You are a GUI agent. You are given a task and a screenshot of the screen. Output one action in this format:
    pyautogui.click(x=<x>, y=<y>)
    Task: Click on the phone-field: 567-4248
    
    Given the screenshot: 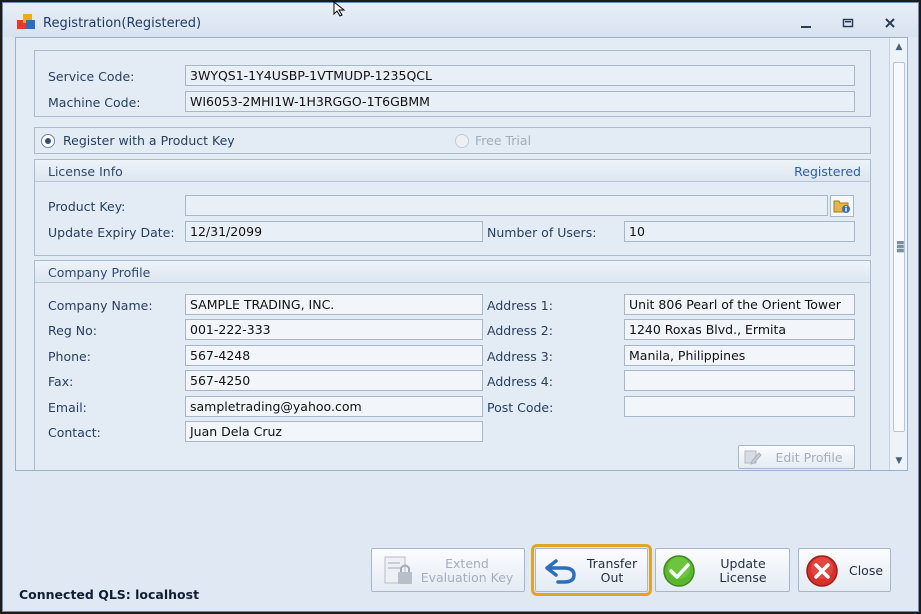 What is the action you would take?
    pyautogui.click(x=334, y=355)
    